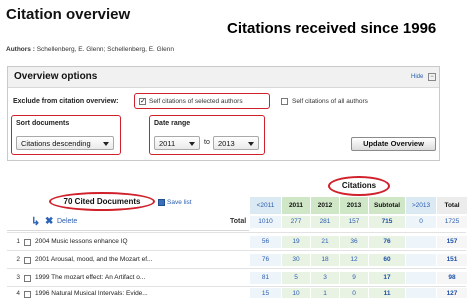 The height and width of the screenshot is (298, 474). I want to click on row-cell: 11, so click(387, 293).